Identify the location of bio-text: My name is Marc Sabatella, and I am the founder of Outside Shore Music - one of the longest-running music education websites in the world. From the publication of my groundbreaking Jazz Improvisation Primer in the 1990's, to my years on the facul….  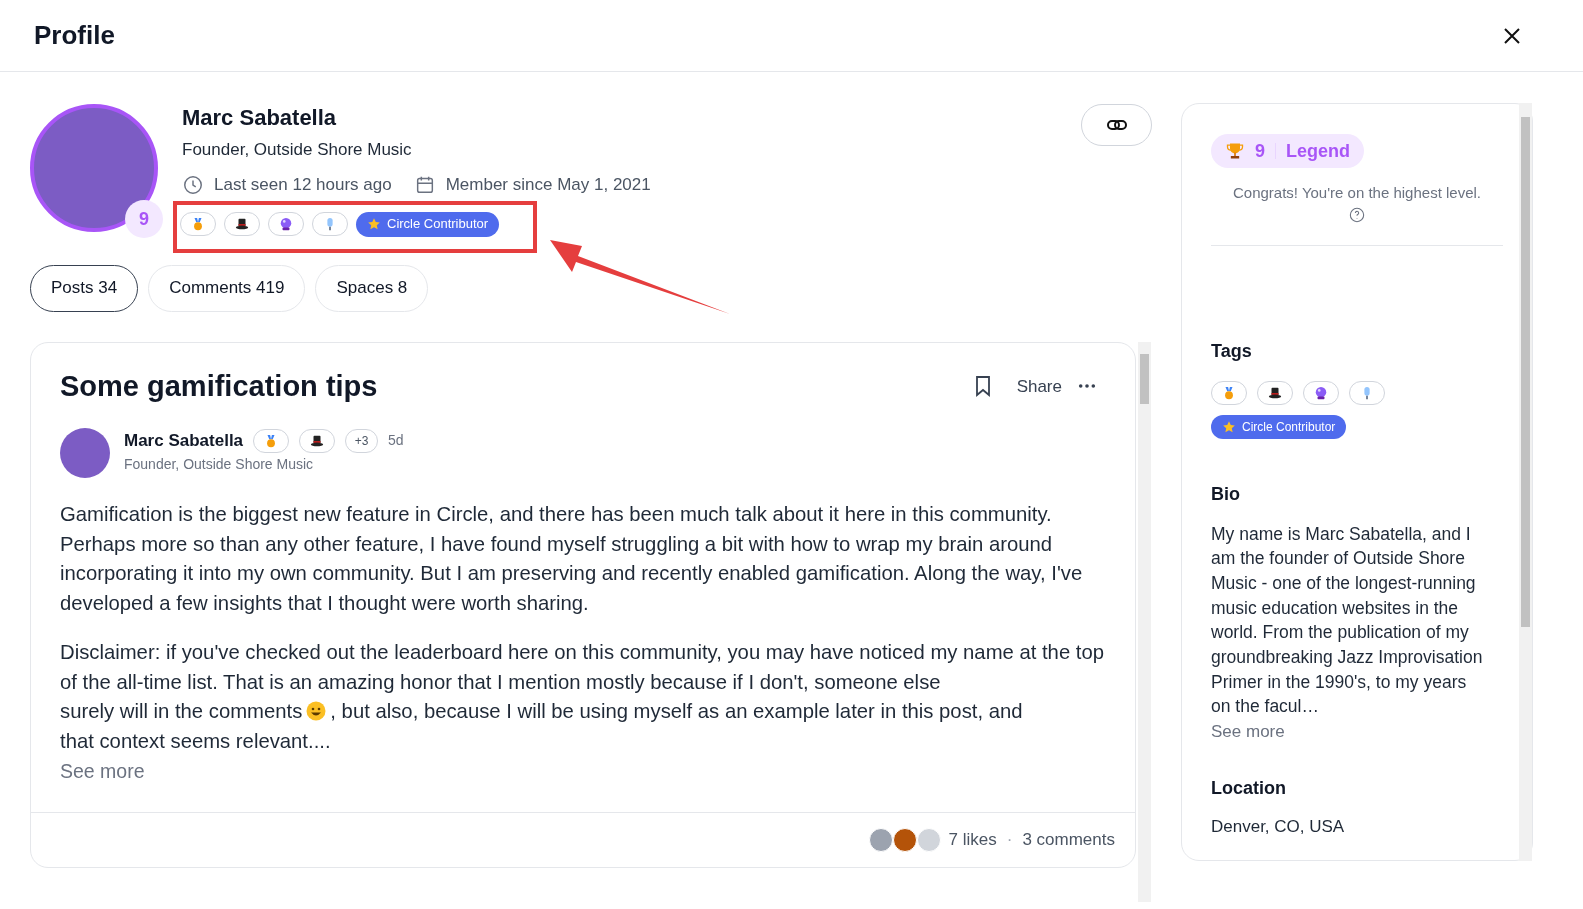
(1347, 620).